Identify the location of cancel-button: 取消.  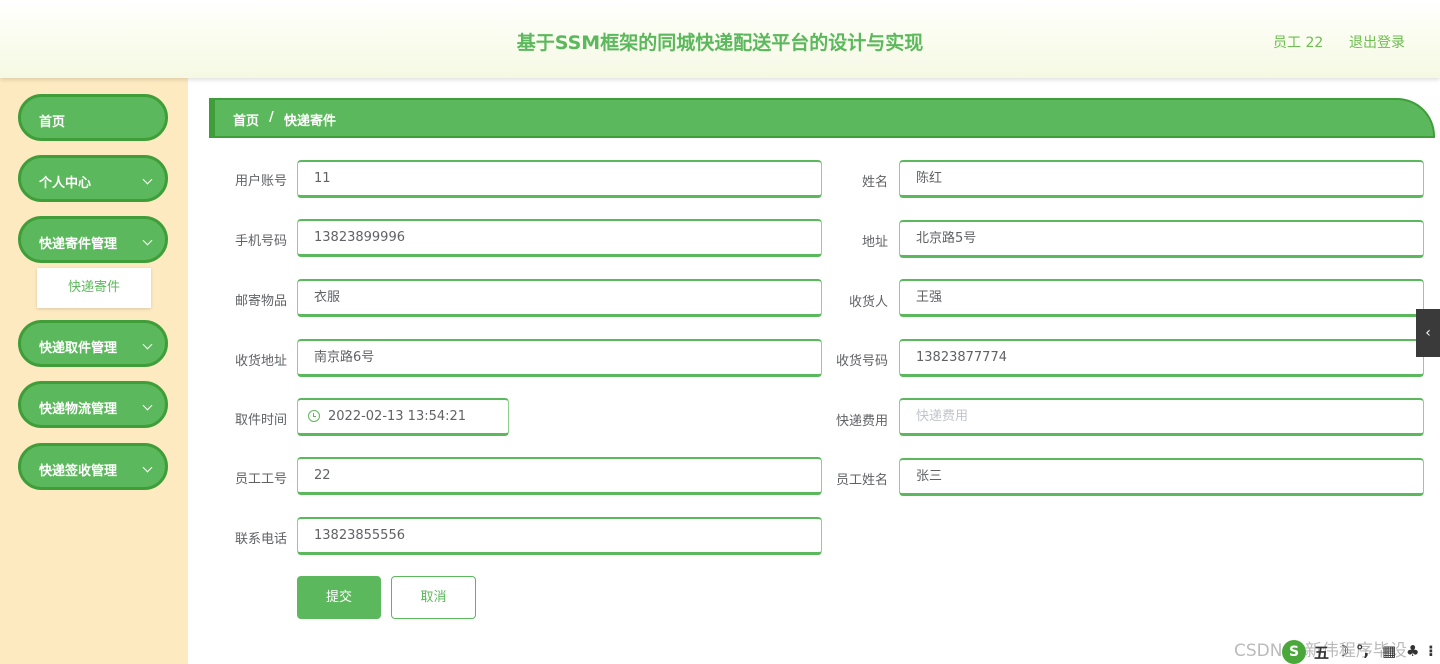
(433, 597).